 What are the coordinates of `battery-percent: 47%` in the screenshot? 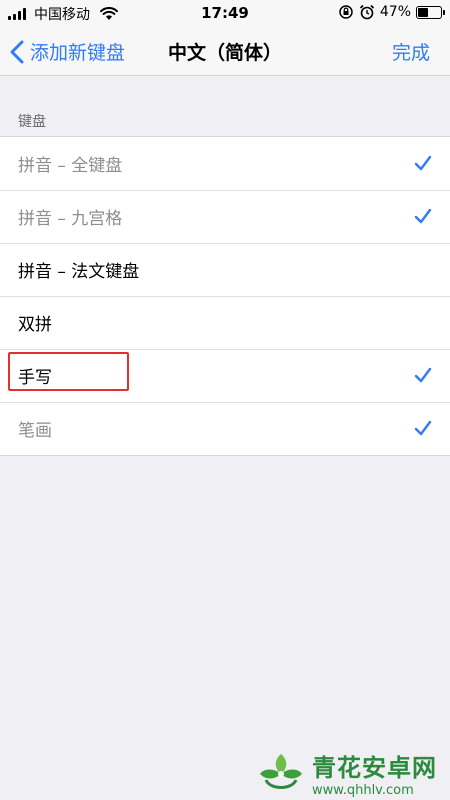 It's located at (395, 12).